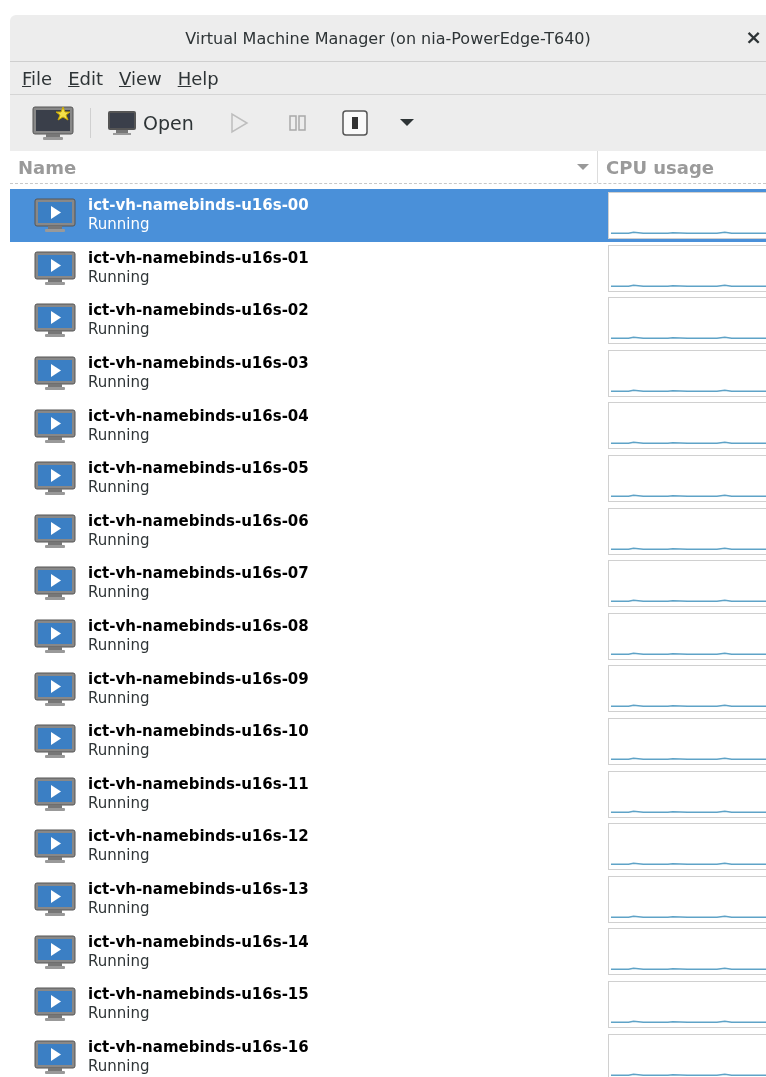 Image resolution: width=766 pixels, height=1077 pixels. Describe the element at coordinates (198, 521) in the screenshot. I see `vm-name: ict-vh-namebinds-u16s-06` at that location.